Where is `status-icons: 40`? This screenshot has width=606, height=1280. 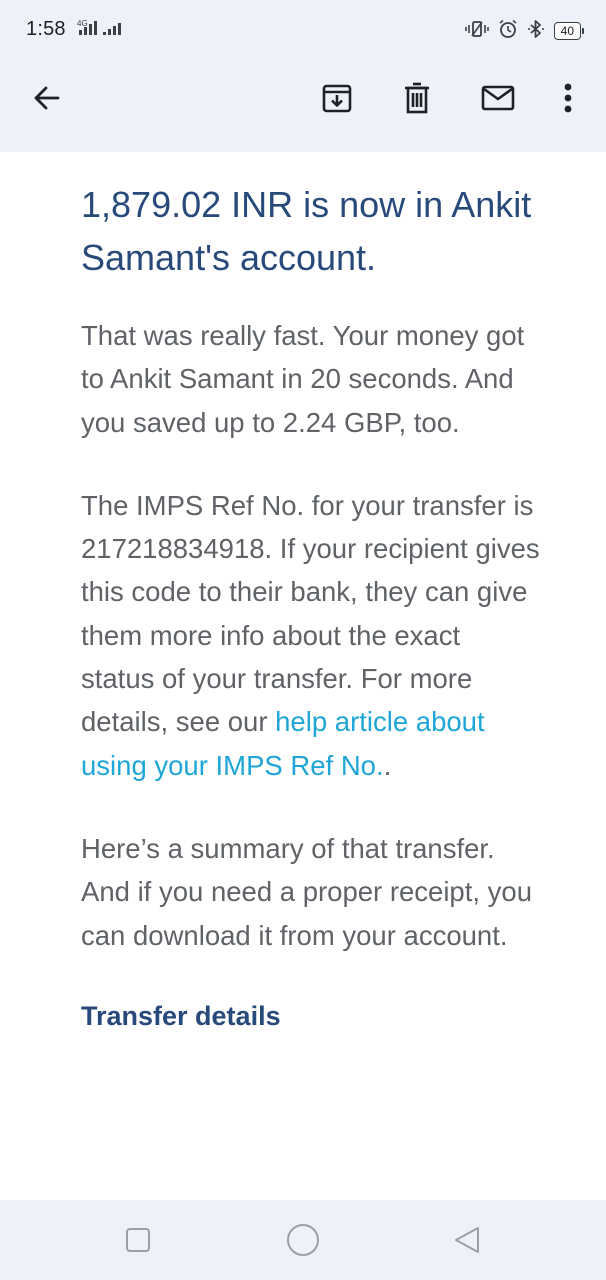 status-icons: 40 is located at coordinates (524, 31).